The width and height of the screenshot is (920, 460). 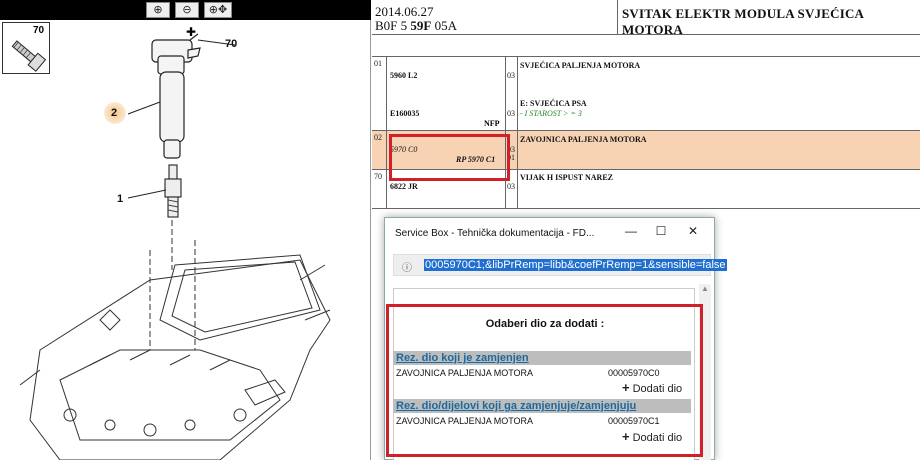 I want to click on zoom-out-icon: ⊖, so click(x=187, y=10).